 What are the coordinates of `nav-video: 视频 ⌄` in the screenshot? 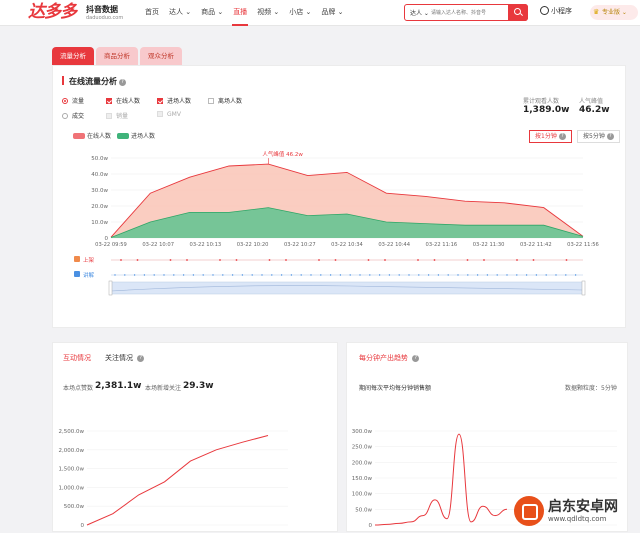 It's located at (268, 13).